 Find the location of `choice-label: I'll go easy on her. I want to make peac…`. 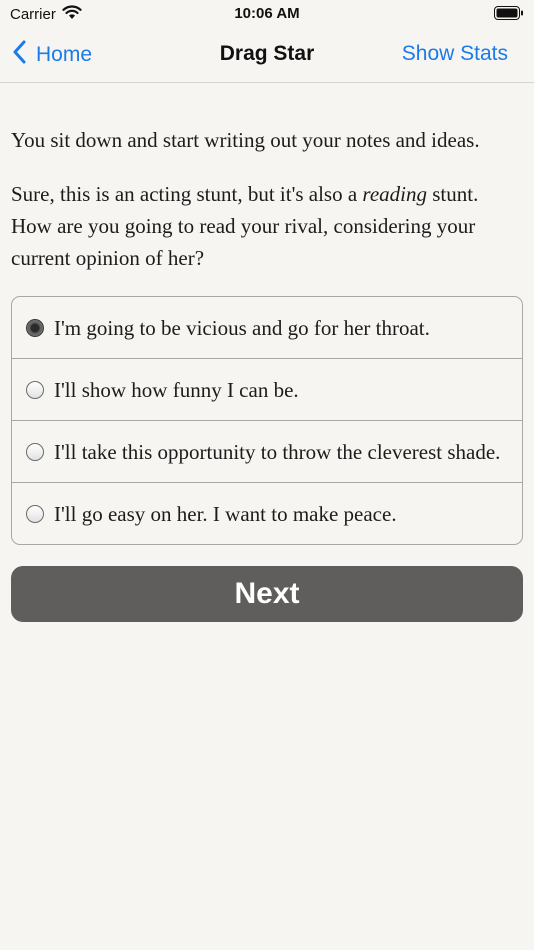

choice-label: I'll go easy on her. I want to make peac… is located at coordinates (225, 514).